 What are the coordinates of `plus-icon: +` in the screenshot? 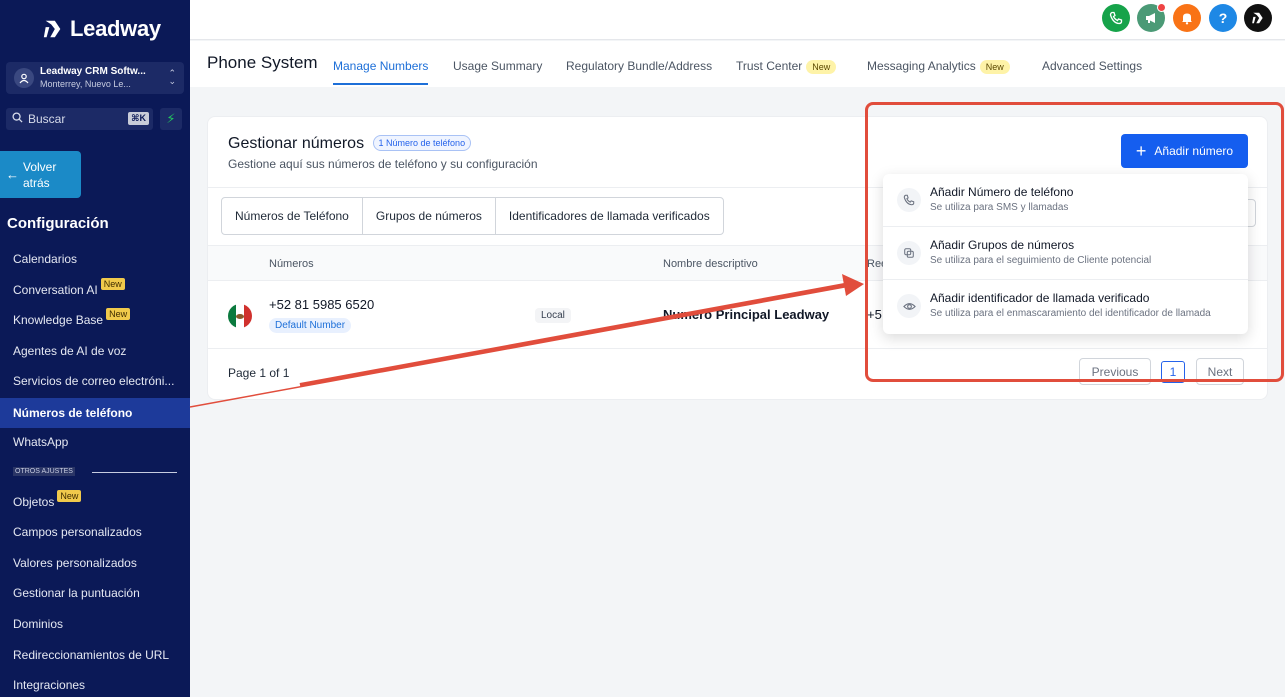 It's located at (1141, 151).